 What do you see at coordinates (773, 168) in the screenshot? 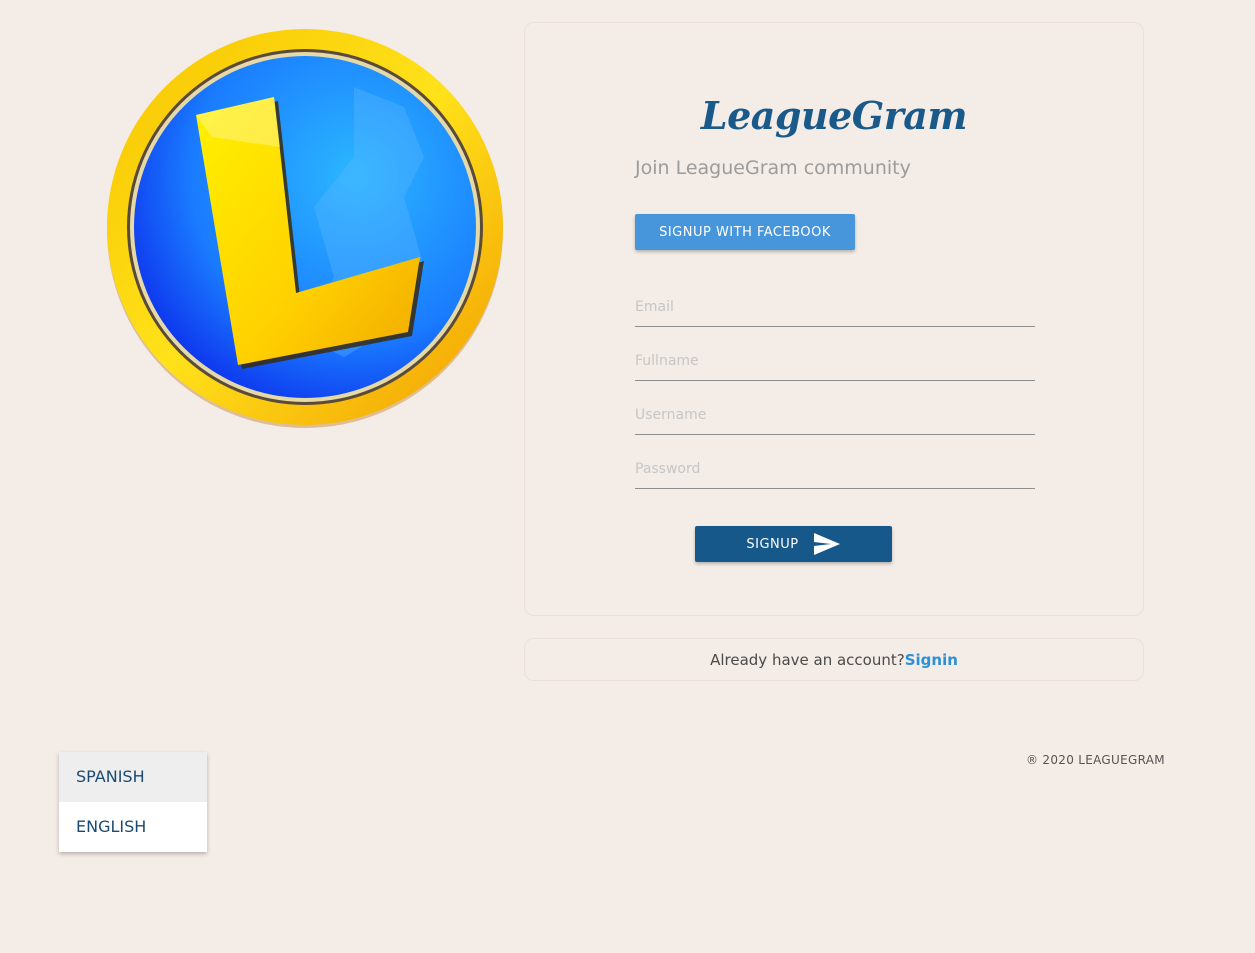
I see `tagline: Join LeagueGram community` at bounding box center [773, 168].